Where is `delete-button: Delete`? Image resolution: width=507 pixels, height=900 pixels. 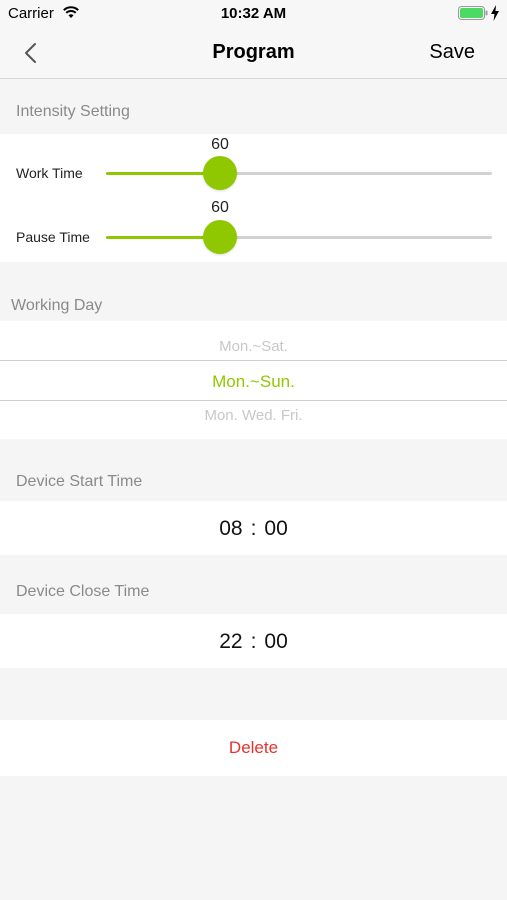 delete-button: Delete is located at coordinates (253, 748).